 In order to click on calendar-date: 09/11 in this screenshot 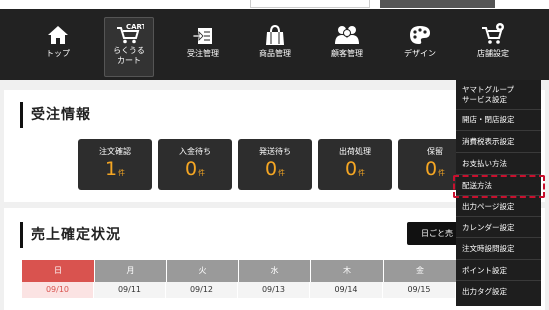, I will do `click(130, 290)`.